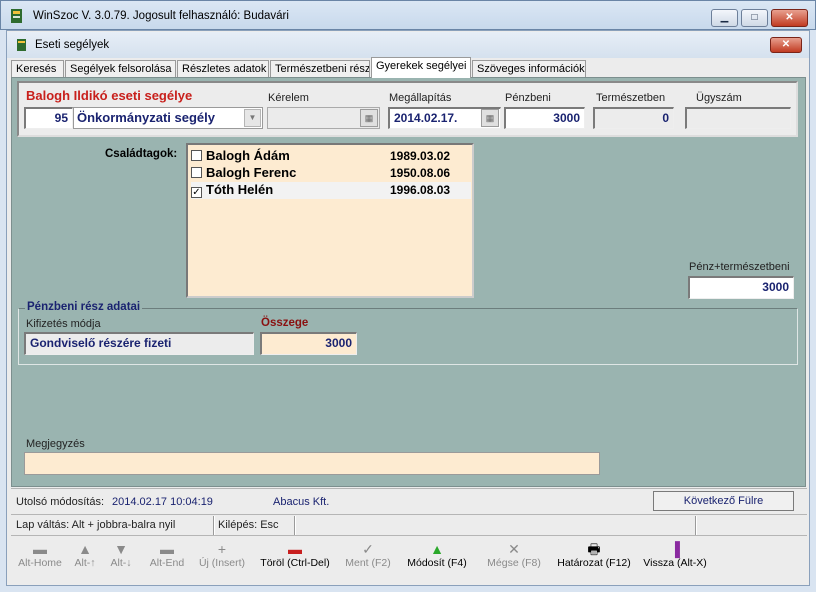  Describe the element at coordinates (368, 549) in the screenshot. I see `check-icon: ✓` at that location.